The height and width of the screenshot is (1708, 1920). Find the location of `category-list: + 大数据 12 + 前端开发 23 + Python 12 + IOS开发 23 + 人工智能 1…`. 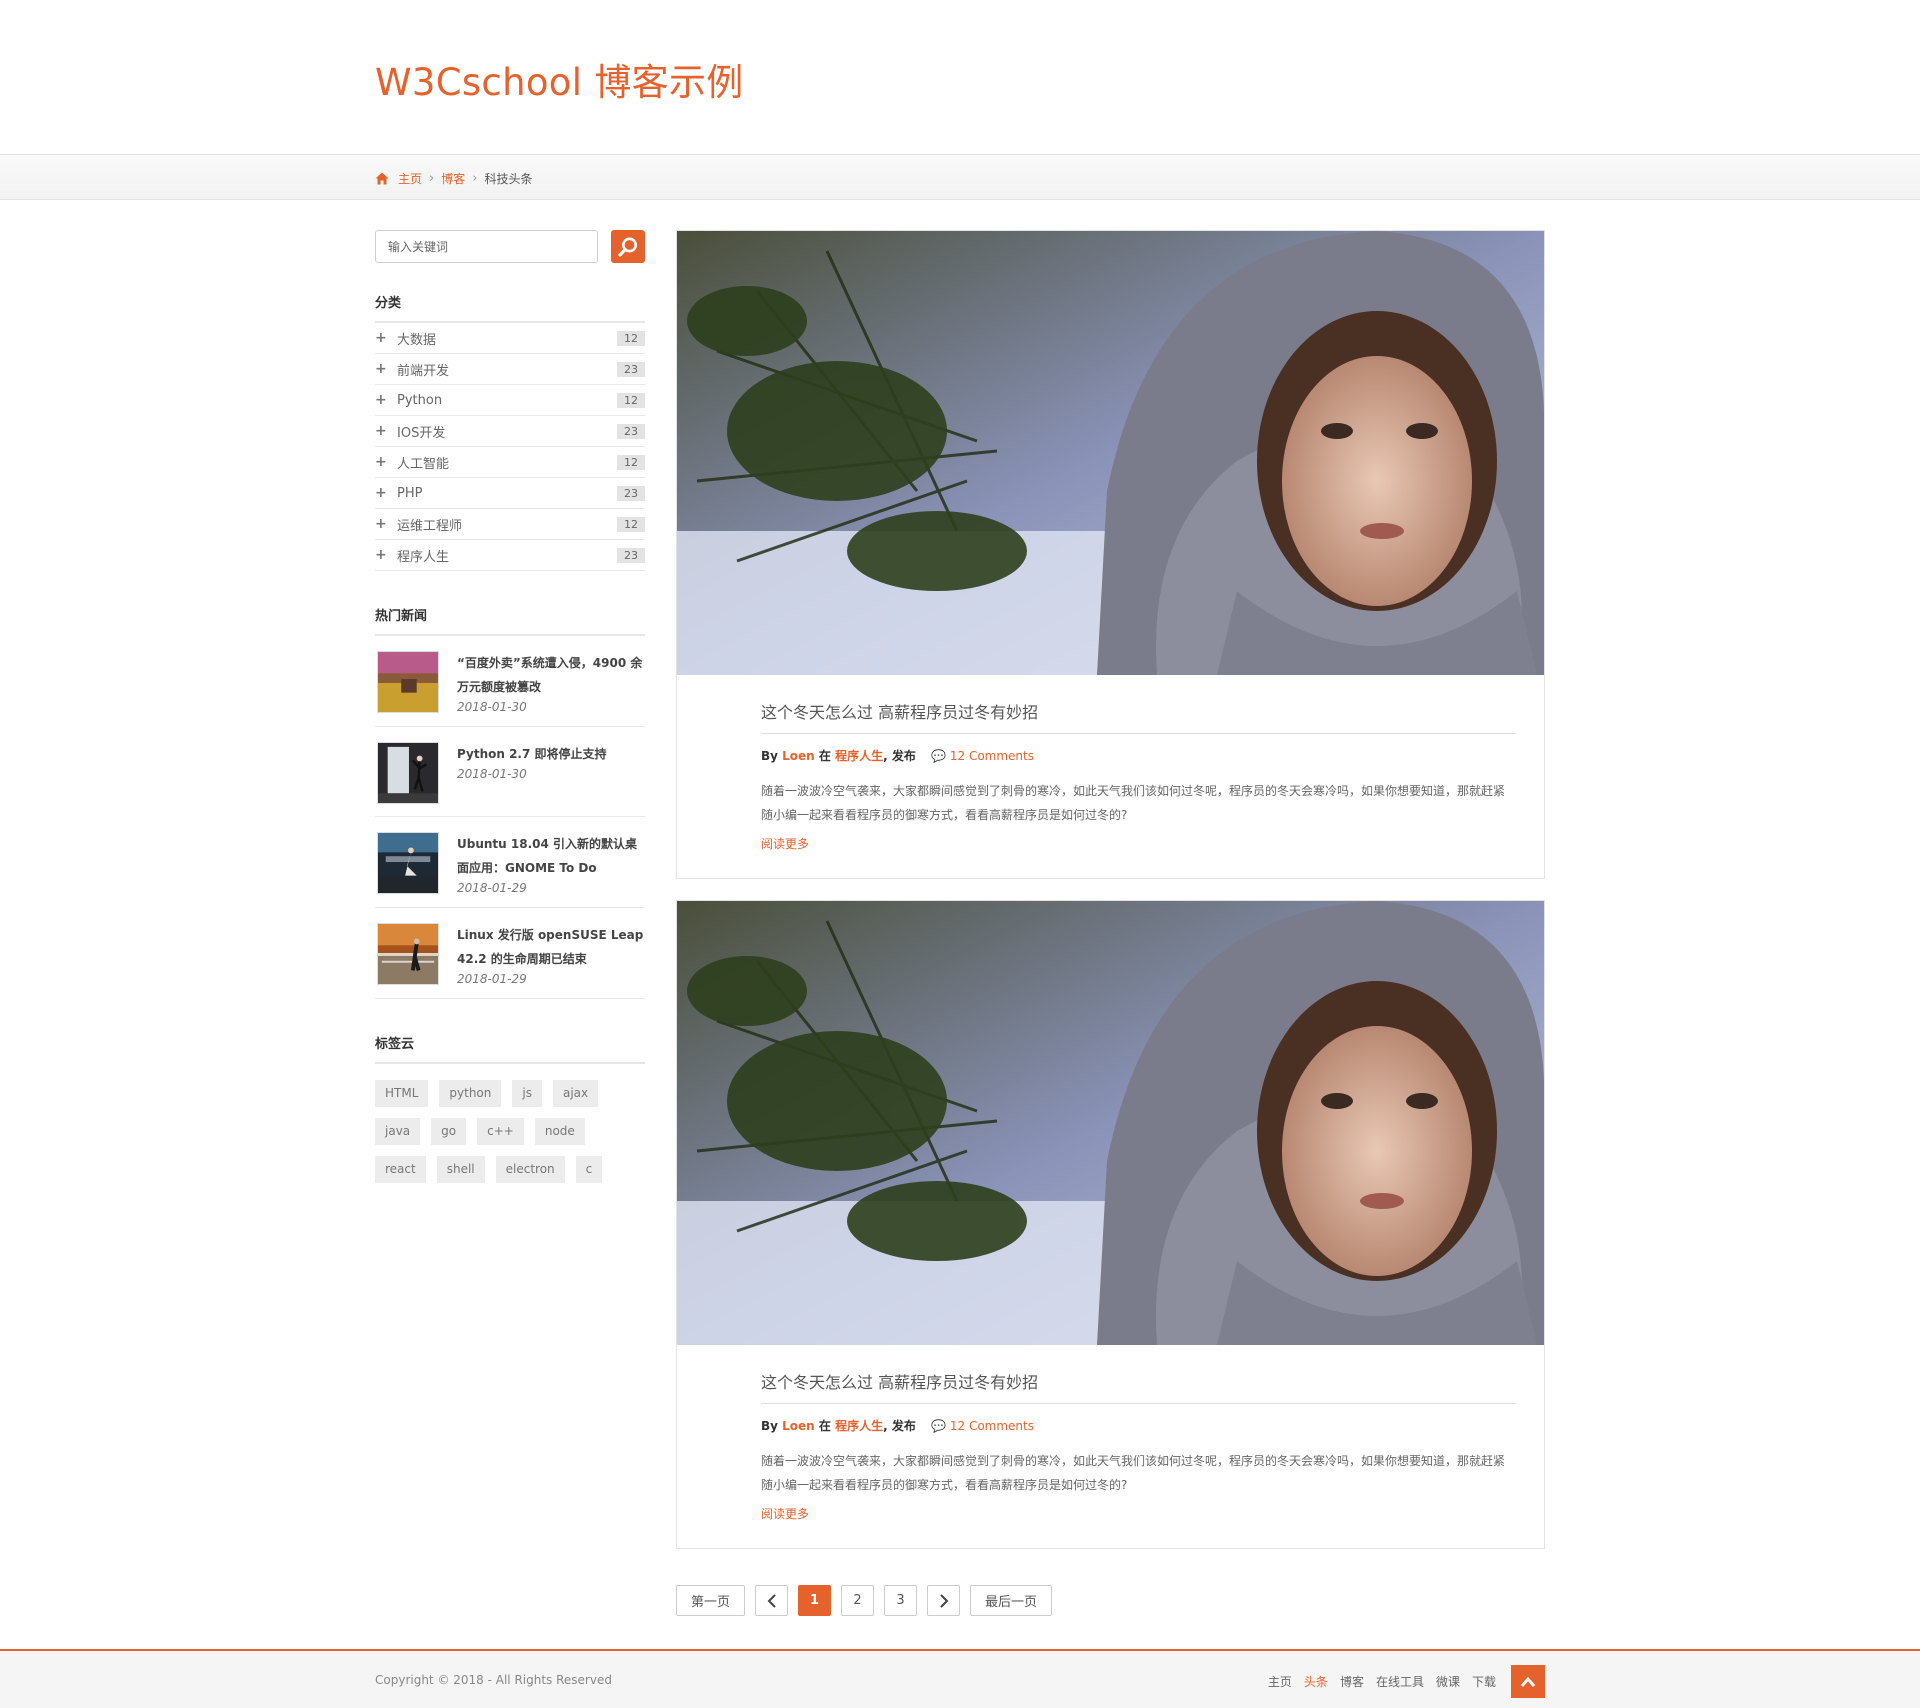

category-list: + 大数据 12 + 前端开发 23 + Python 12 + IOS开发 23 + 人工智能 1… is located at coordinates (510, 447).